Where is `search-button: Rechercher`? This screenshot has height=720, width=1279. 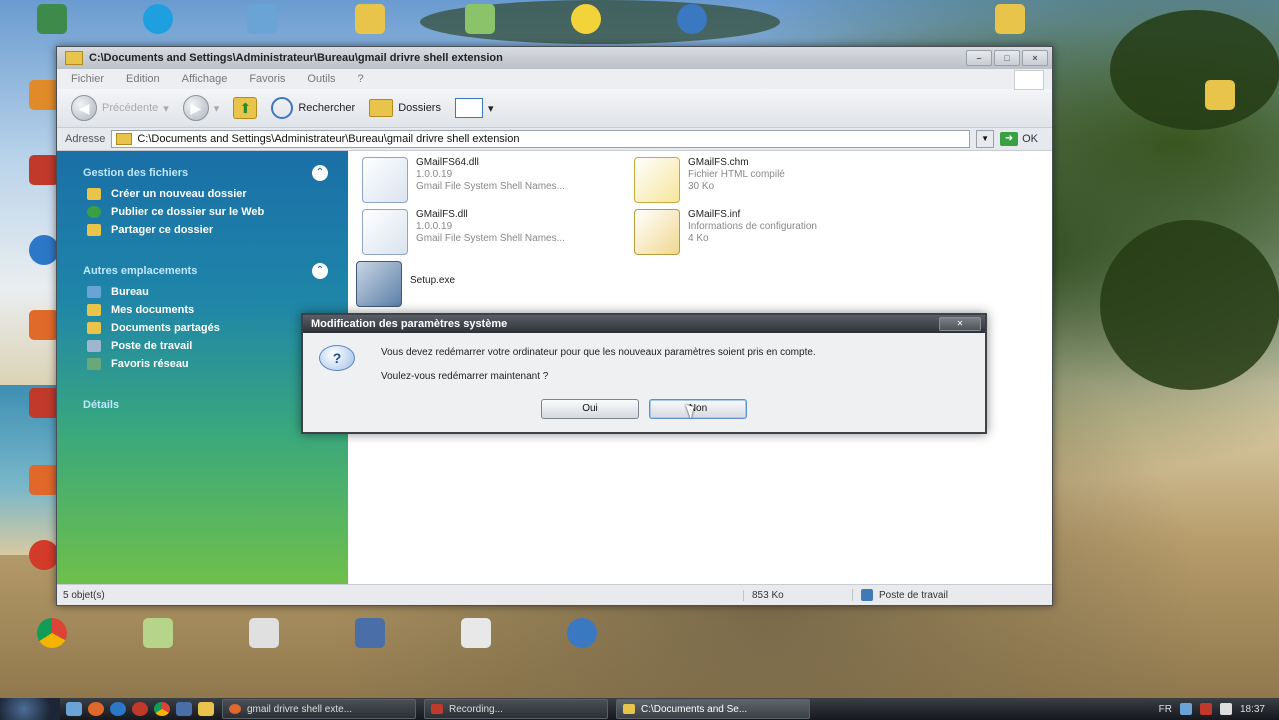
search-button: Rechercher is located at coordinates (313, 108).